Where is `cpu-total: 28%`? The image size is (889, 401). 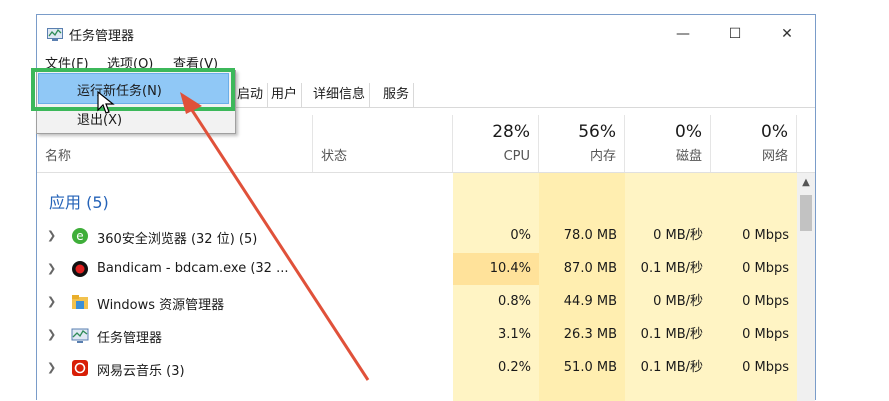 cpu-total: 28% is located at coordinates (511, 132).